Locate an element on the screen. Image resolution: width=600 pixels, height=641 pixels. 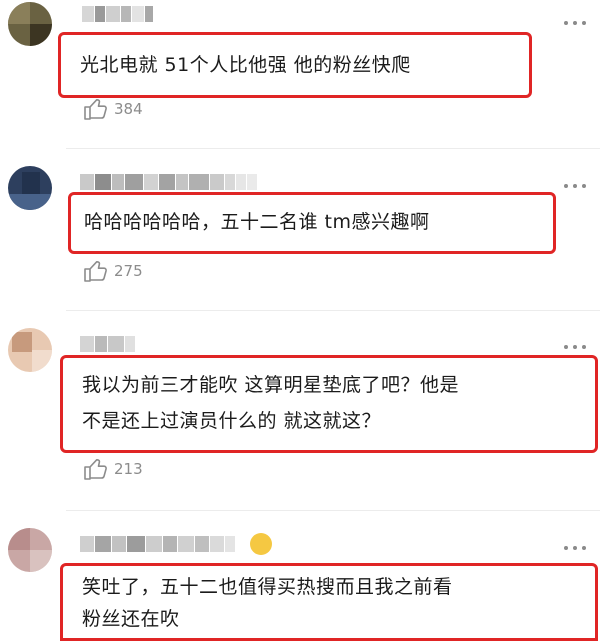
like-button: 384 is located at coordinates (113, 109).